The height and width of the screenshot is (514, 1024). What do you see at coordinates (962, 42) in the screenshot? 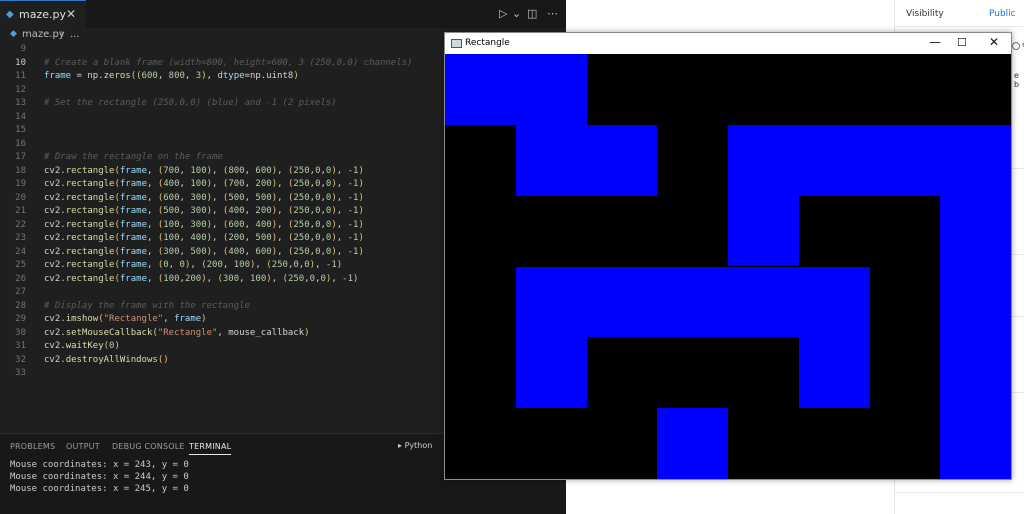
I see `maximize-icon: ☐` at bounding box center [962, 42].